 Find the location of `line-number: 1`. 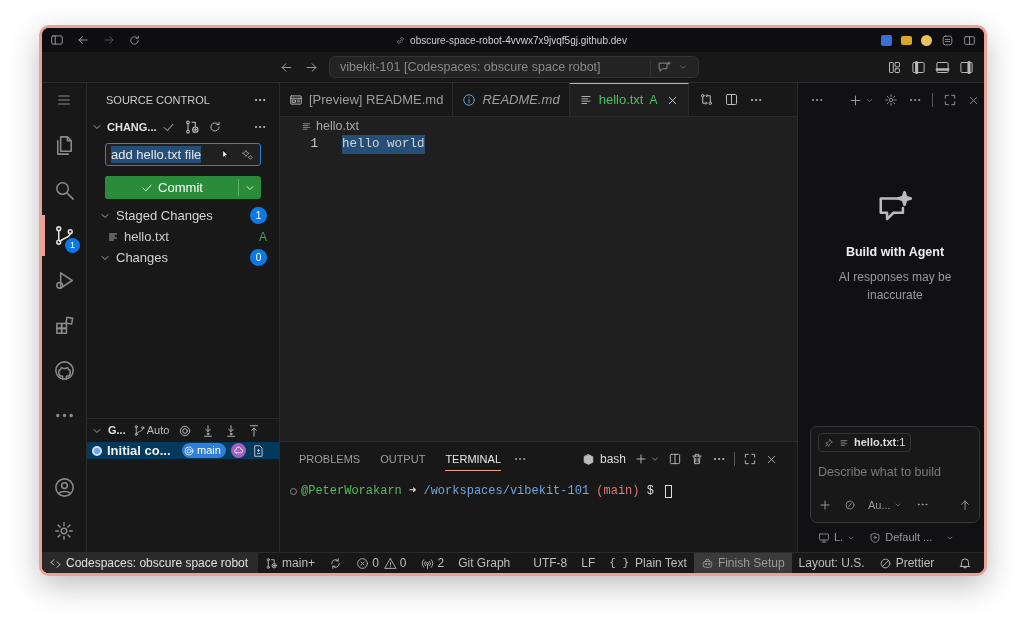

line-number: 1 is located at coordinates (313, 145).